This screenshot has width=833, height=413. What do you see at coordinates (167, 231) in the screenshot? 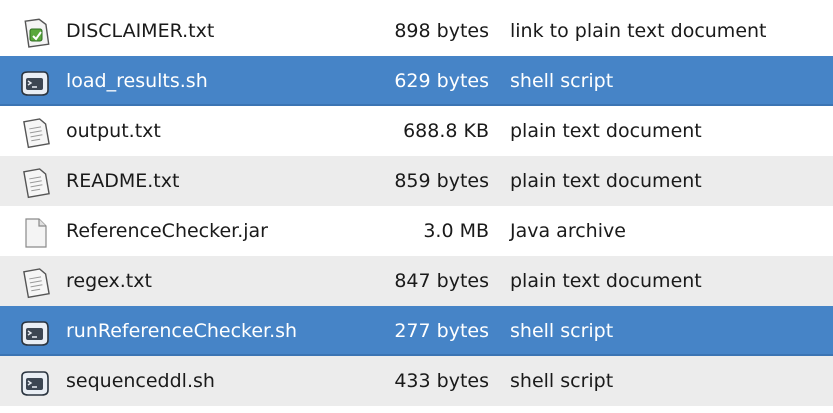
I see `file-name: ReferenceChecker.jar` at bounding box center [167, 231].